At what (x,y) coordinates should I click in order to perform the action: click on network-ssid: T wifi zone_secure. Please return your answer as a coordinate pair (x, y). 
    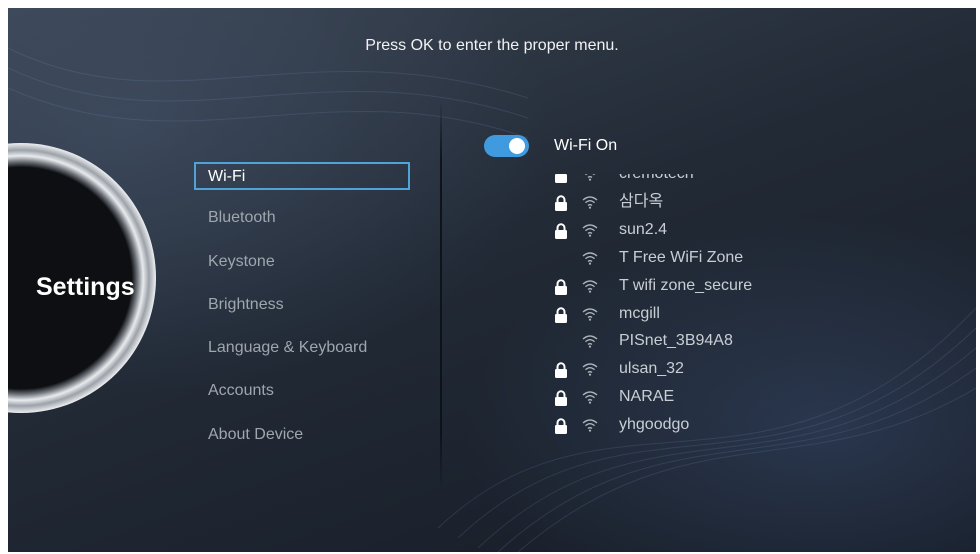
    Looking at the image, I should click on (686, 285).